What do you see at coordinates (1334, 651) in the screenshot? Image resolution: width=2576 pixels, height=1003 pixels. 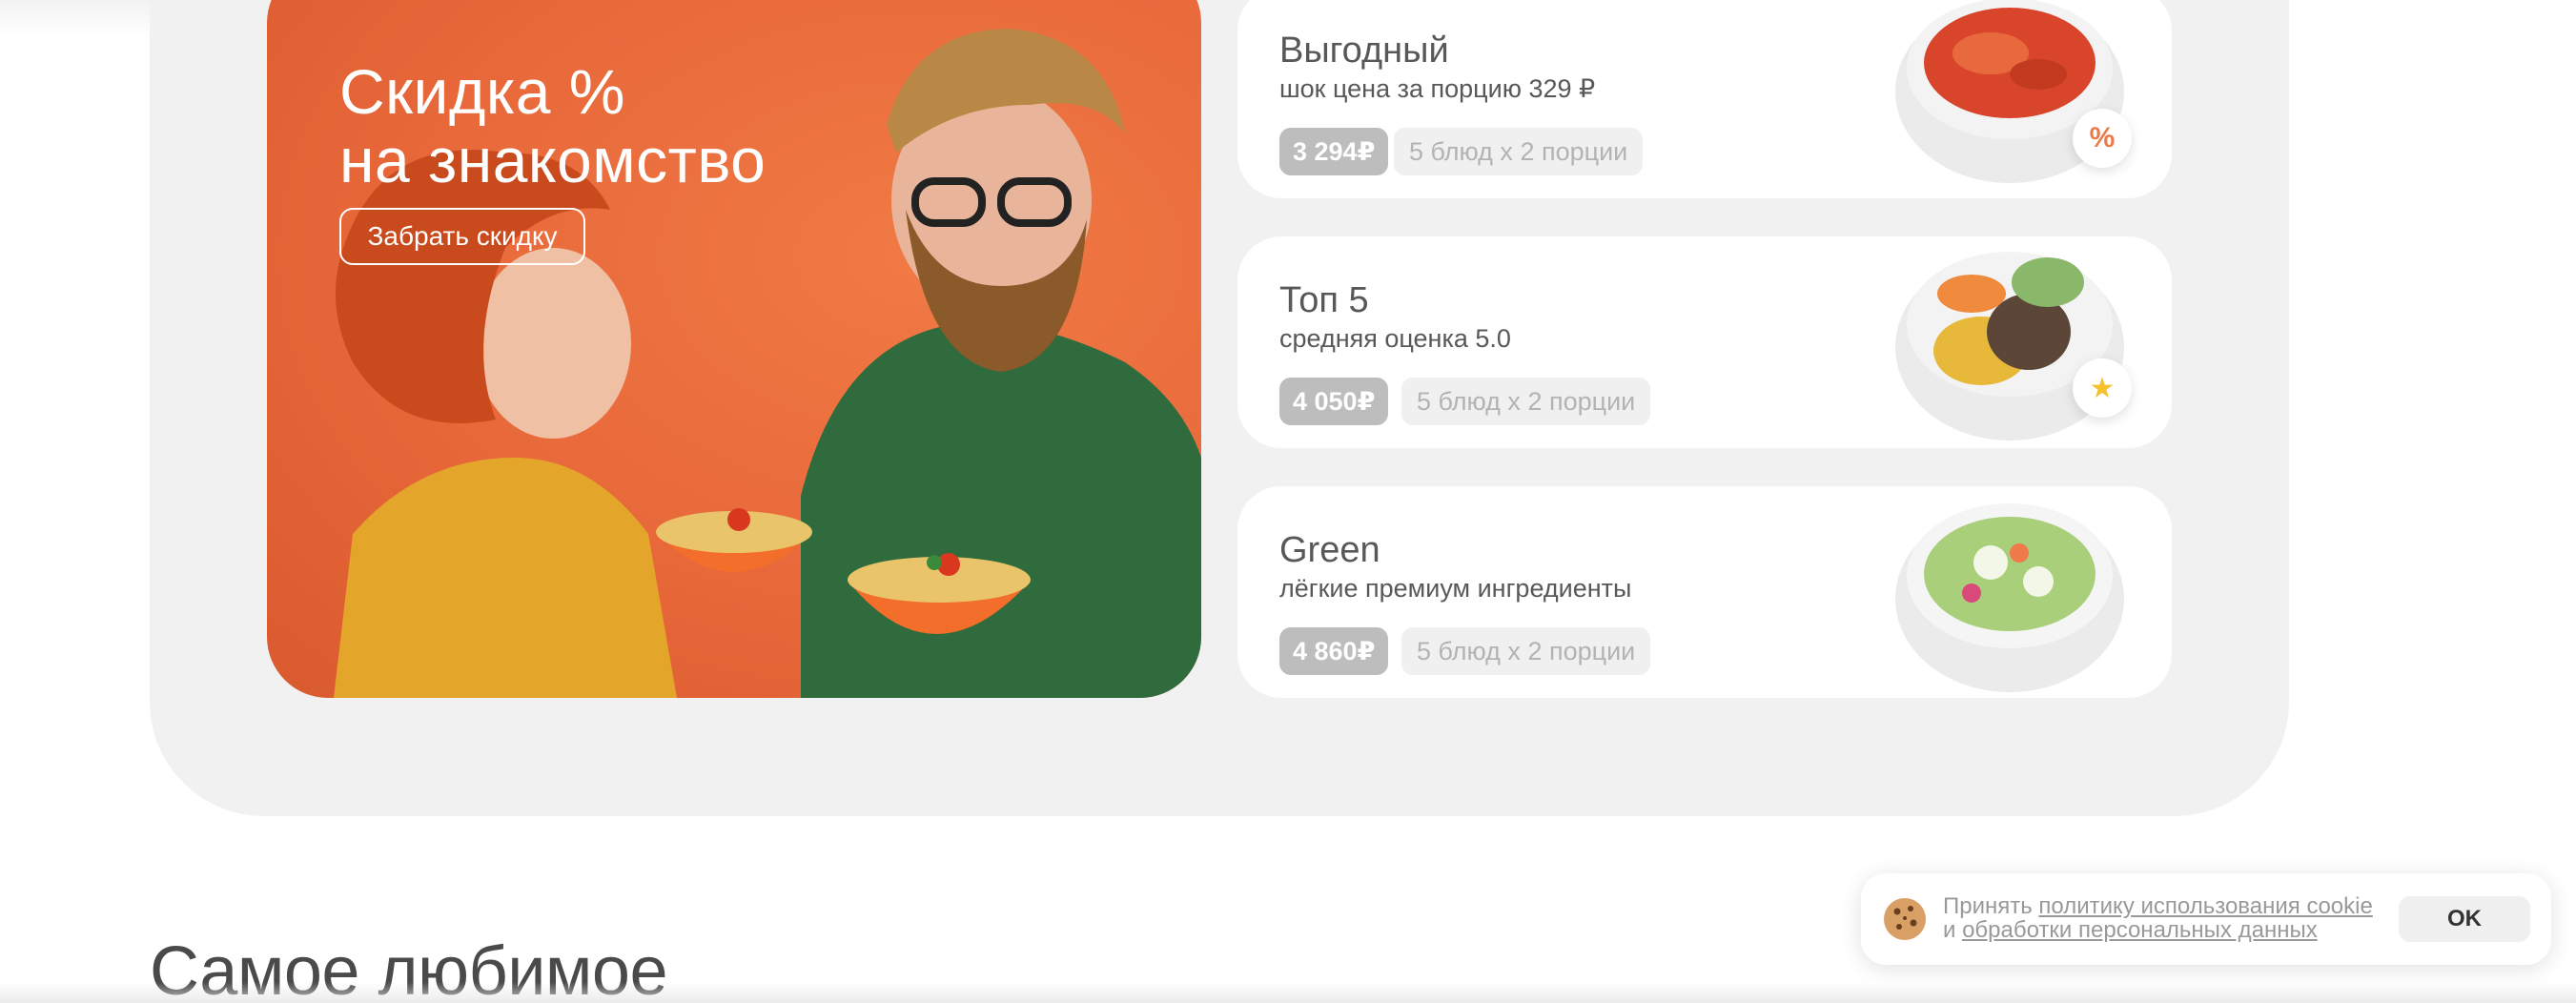 I see `card-price: 4 860₽` at bounding box center [1334, 651].